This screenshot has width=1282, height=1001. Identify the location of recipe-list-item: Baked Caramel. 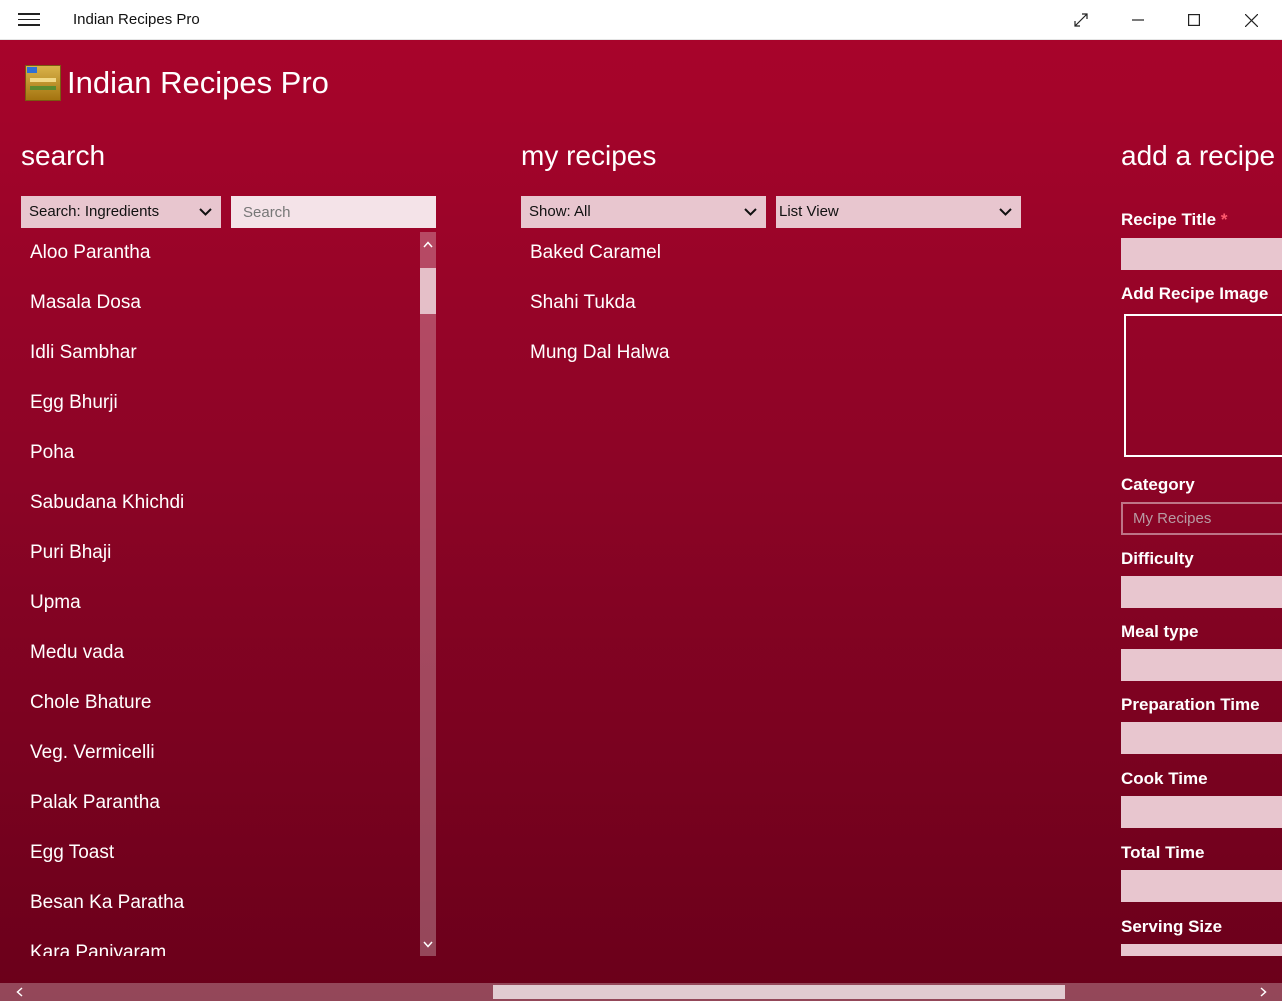
(595, 267).